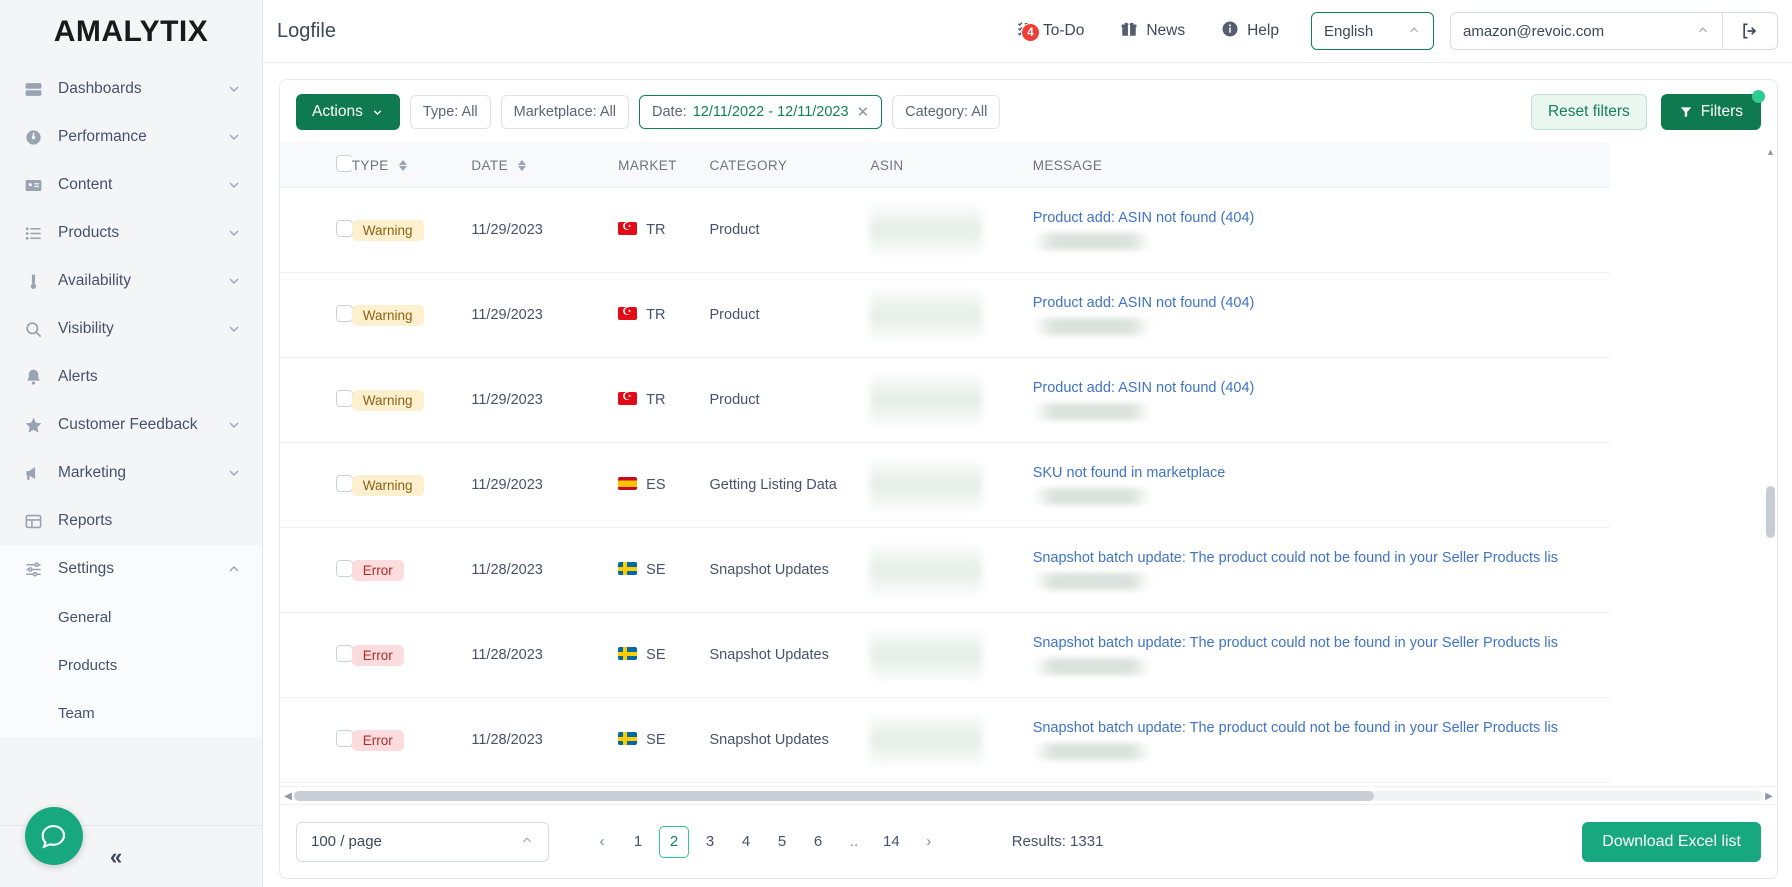  I want to click on pagination-ellipsis: .., so click(854, 841).